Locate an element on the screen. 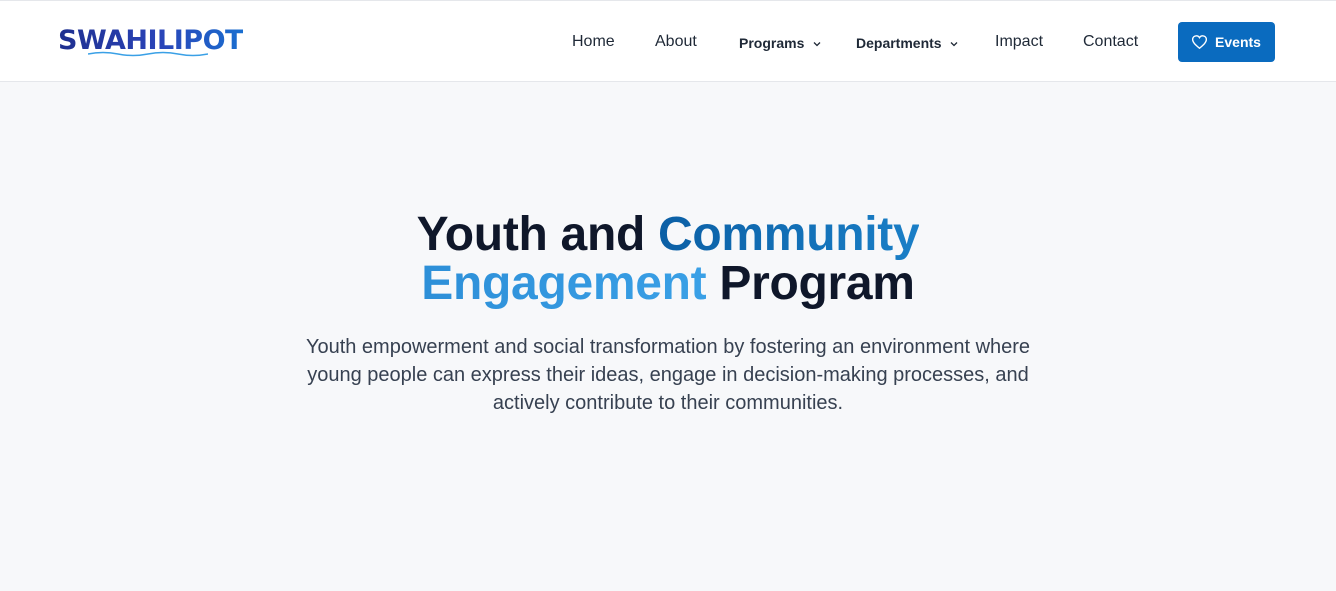 This screenshot has width=1336, height=591. nav-contact: Contact is located at coordinates (1110, 42).